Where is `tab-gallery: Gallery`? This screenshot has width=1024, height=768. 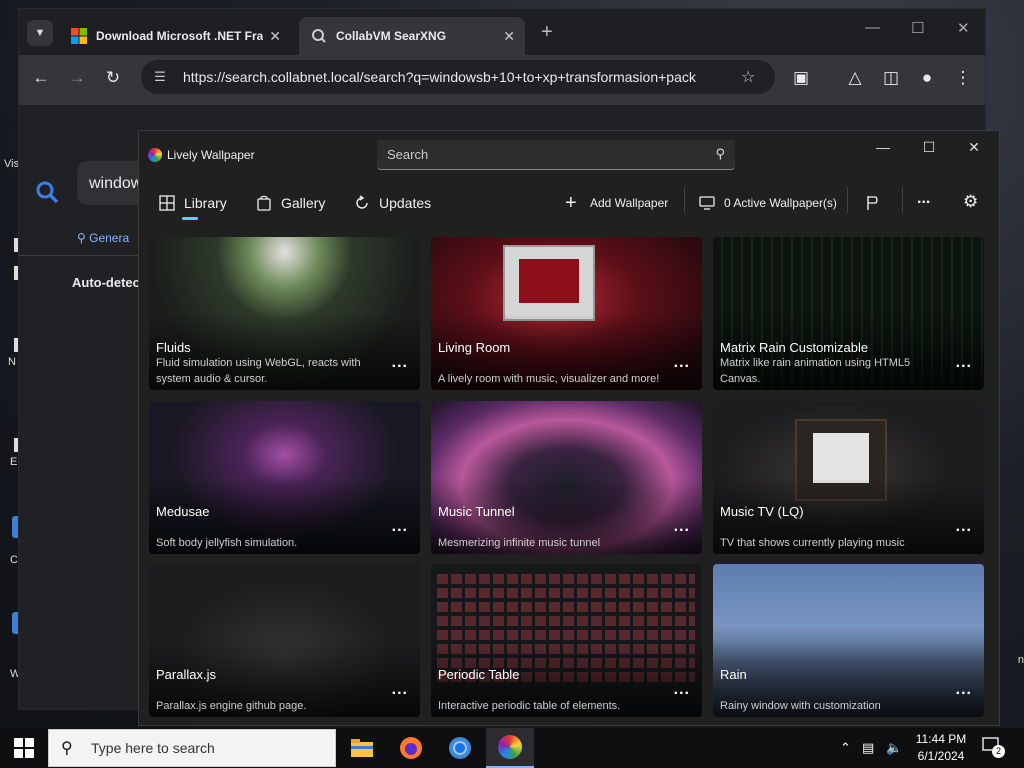 tab-gallery: Gallery is located at coordinates (290, 203).